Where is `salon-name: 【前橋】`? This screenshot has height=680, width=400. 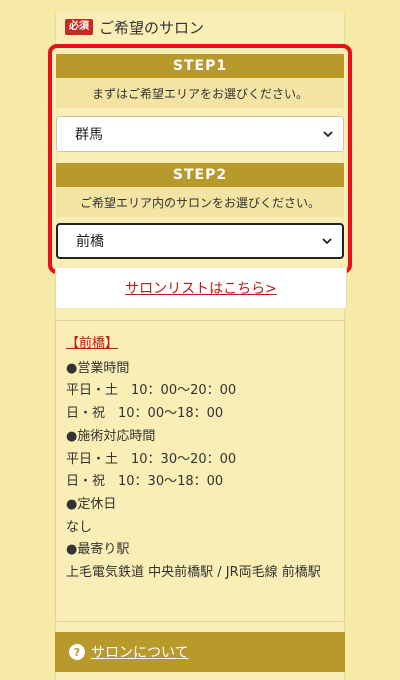 salon-name: 【前橋】 is located at coordinates (92, 343).